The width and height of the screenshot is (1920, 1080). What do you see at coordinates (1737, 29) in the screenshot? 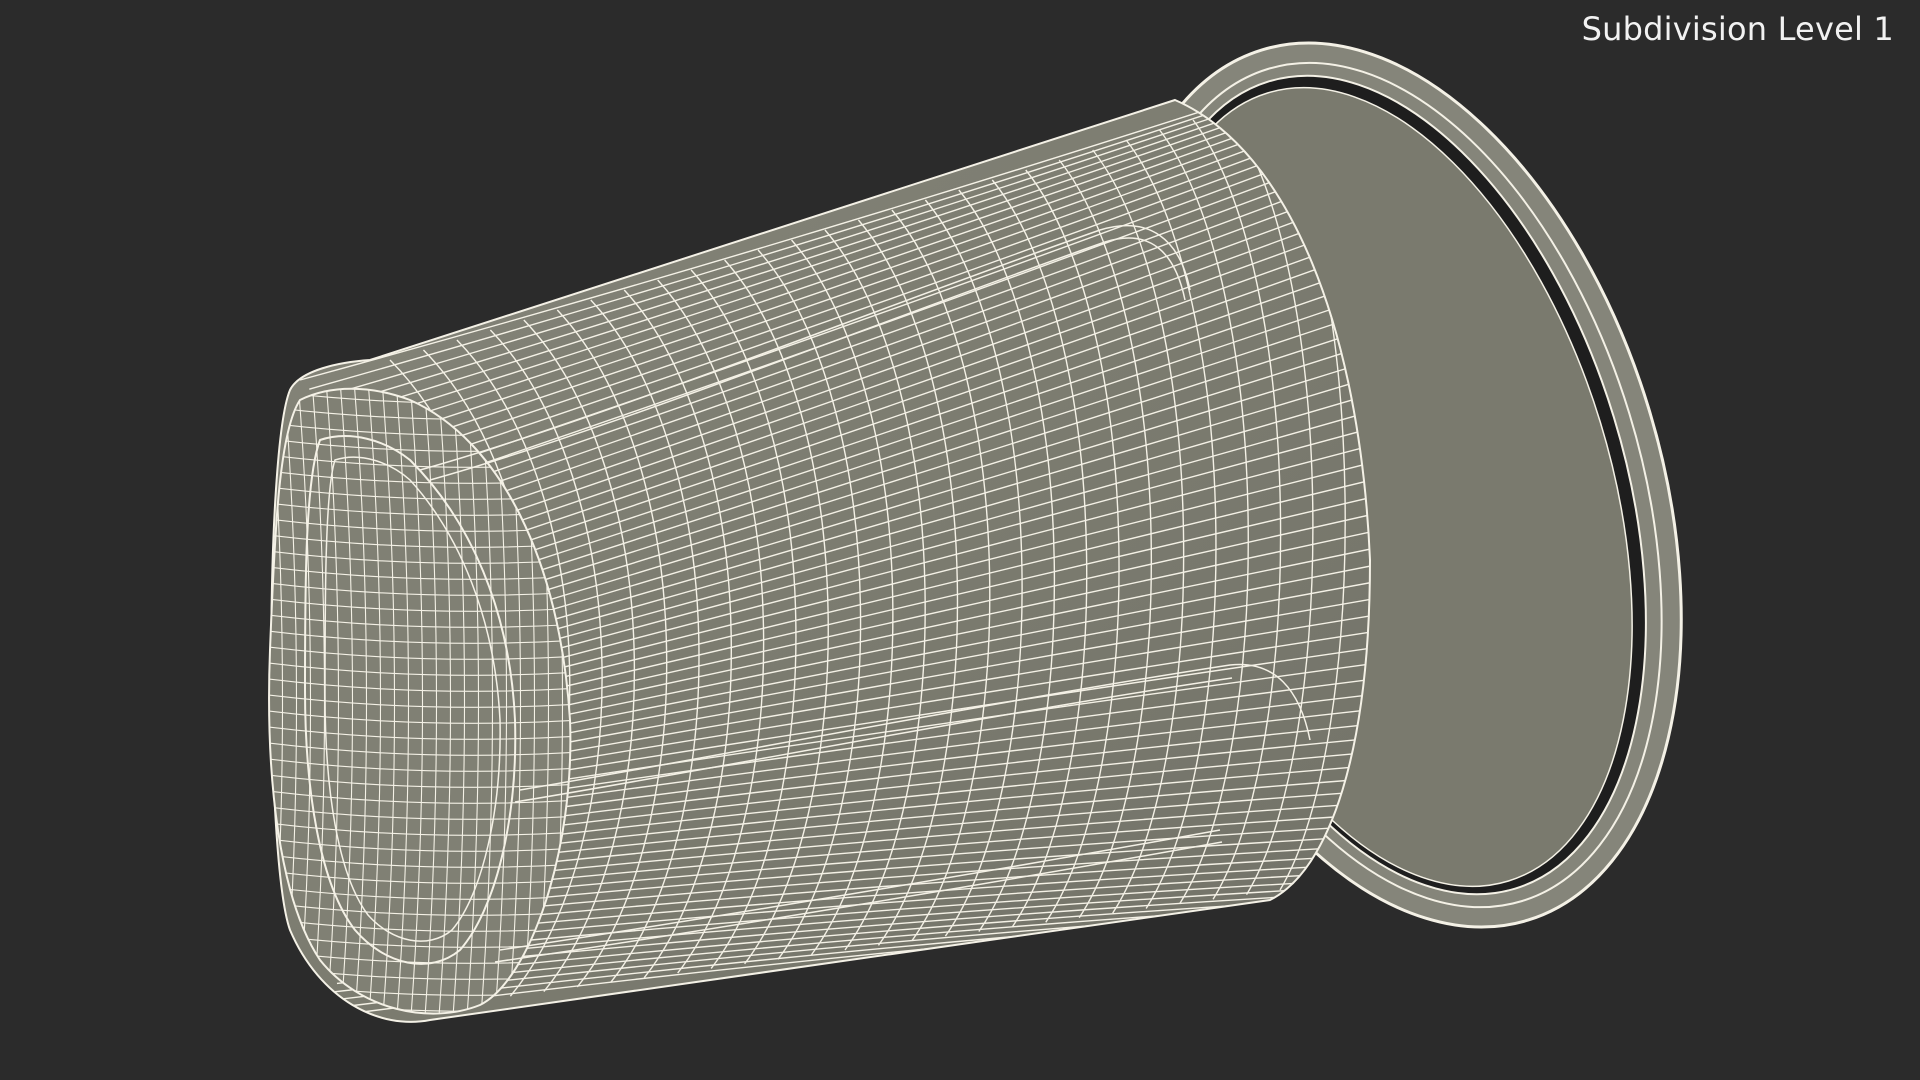
I see `subdivision-level-label: Subdivision Level 1` at bounding box center [1737, 29].